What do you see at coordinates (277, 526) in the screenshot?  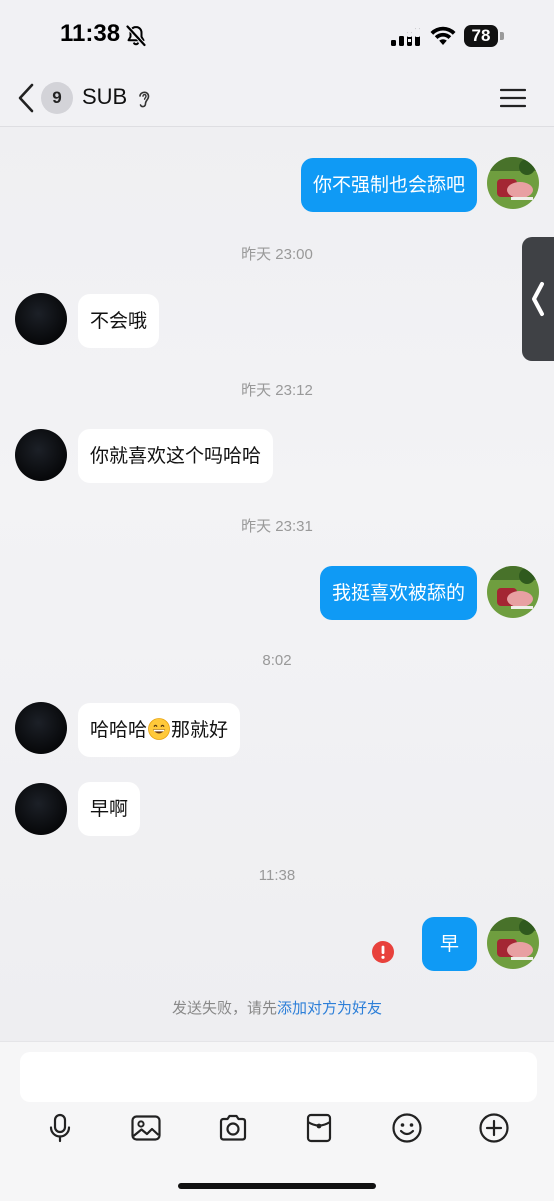 I see `timestamp: 昨天 23:31` at bounding box center [277, 526].